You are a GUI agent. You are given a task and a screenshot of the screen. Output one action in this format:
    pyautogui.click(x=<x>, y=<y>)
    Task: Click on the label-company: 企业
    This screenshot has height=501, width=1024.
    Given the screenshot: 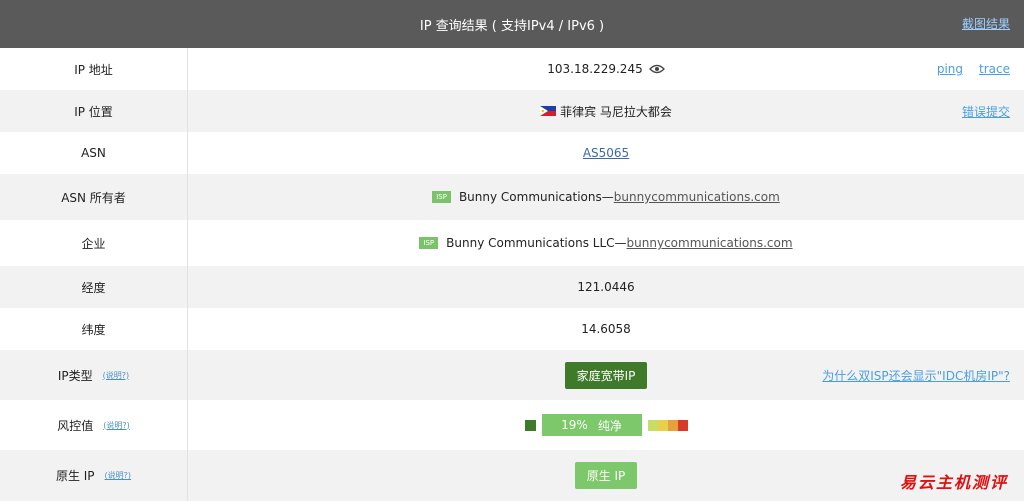 What is the action you would take?
    pyautogui.click(x=94, y=243)
    